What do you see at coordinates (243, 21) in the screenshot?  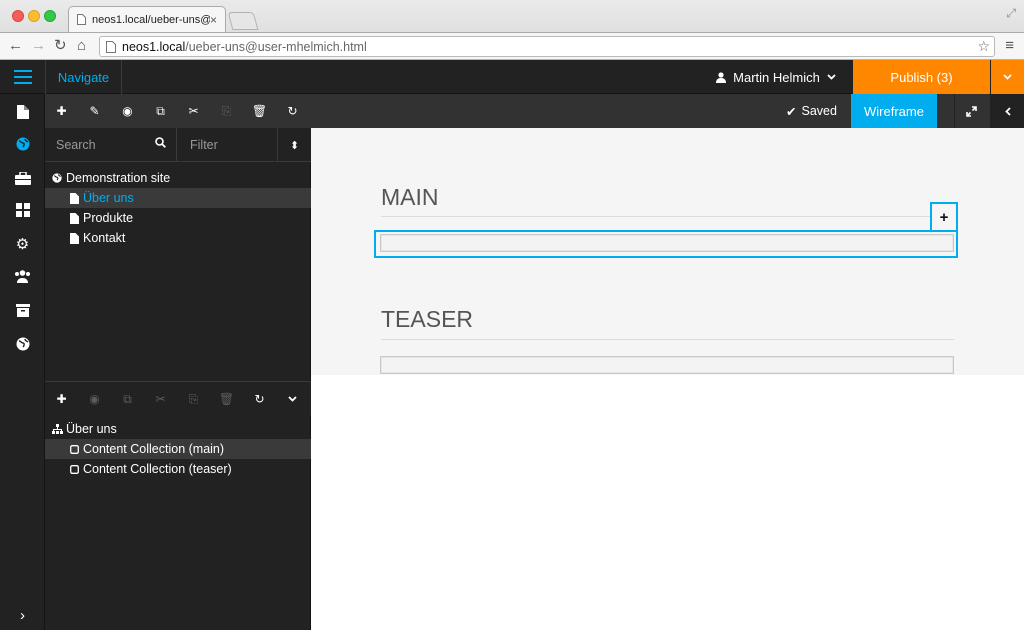 I see `new-tab-button` at bounding box center [243, 21].